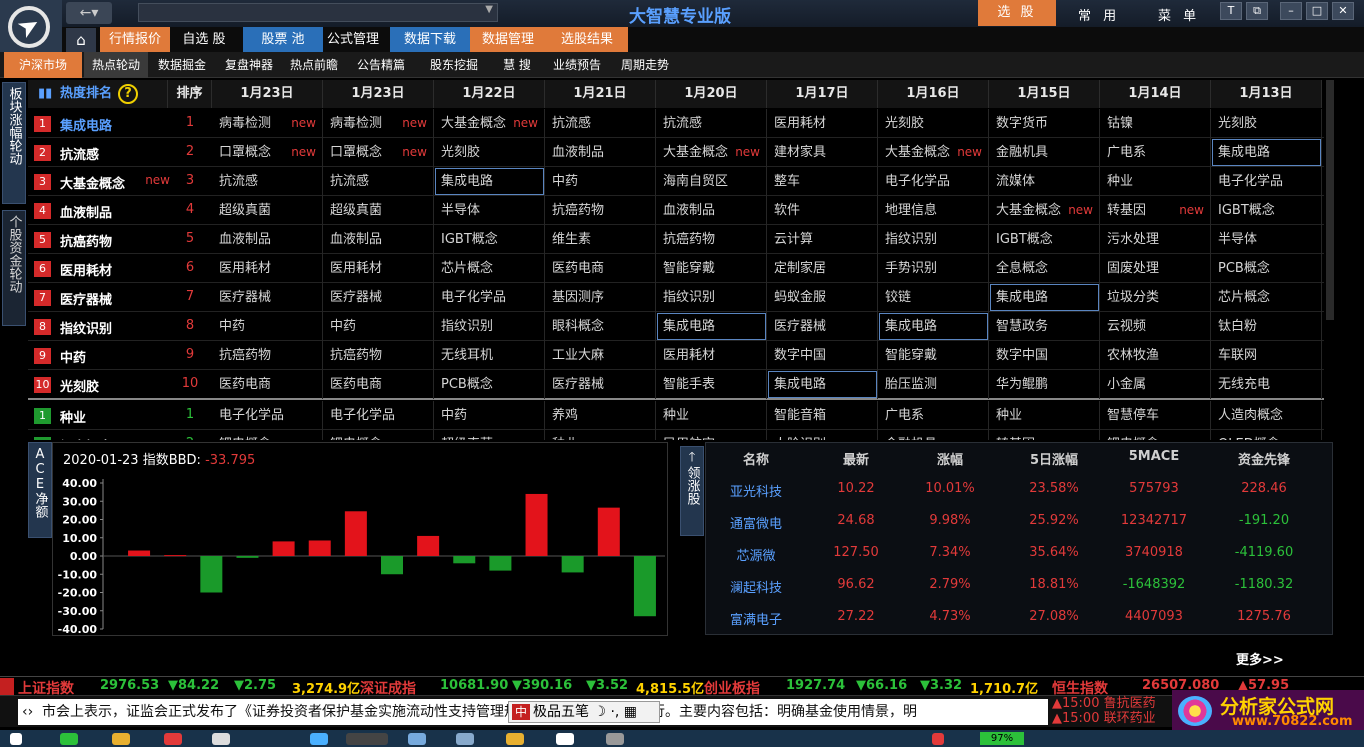 Image resolution: width=1364 pixels, height=747 pixels. Describe the element at coordinates (378, 123) in the screenshot. I see `concept-cell: 病毒检测 new` at that location.